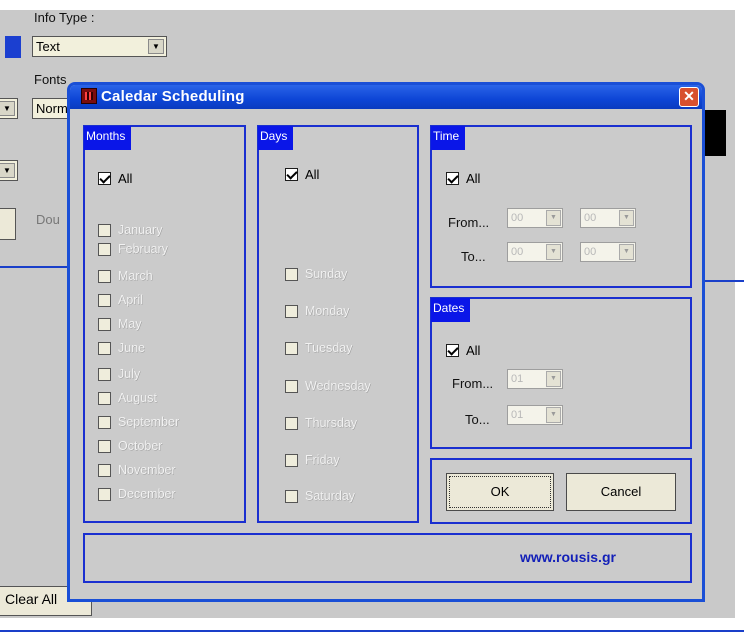 Image resolution: width=744 pixels, height=639 pixels. What do you see at coordinates (724, 281) in the screenshot?
I see `divider-right` at bounding box center [724, 281].